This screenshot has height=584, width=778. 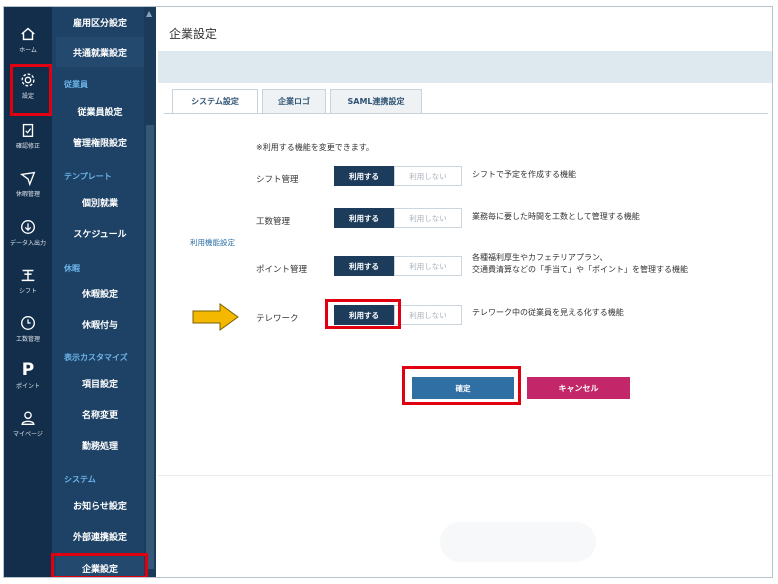 What do you see at coordinates (100, 233) in the screenshot?
I see `menu-item-schedule: スケジュール` at bounding box center [100, 233].